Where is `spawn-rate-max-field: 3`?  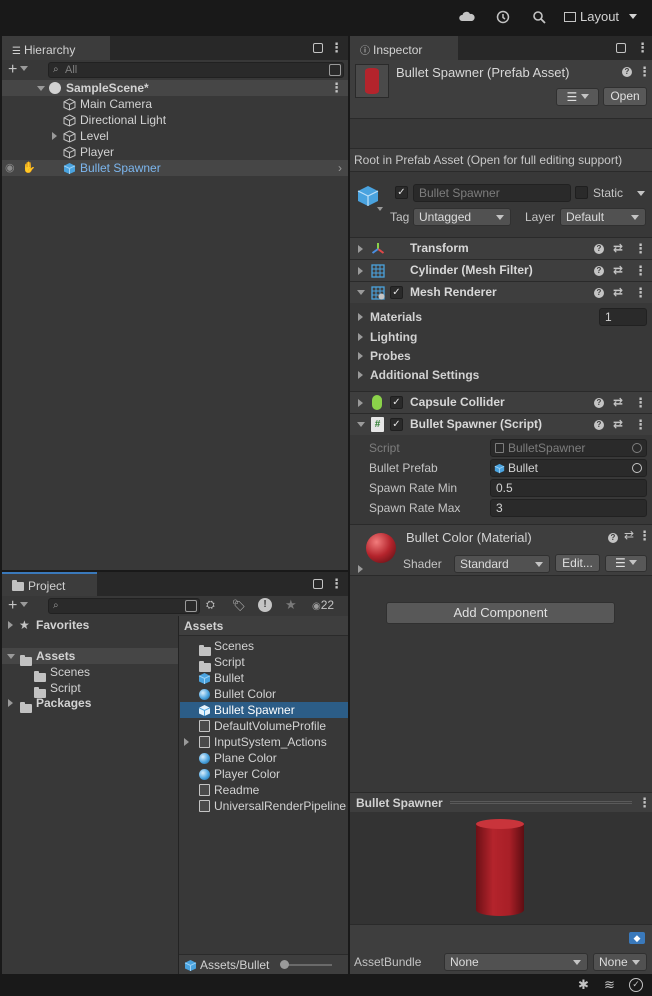 spawn-rate-max-field: 3 is located at coordinates (568, 508).